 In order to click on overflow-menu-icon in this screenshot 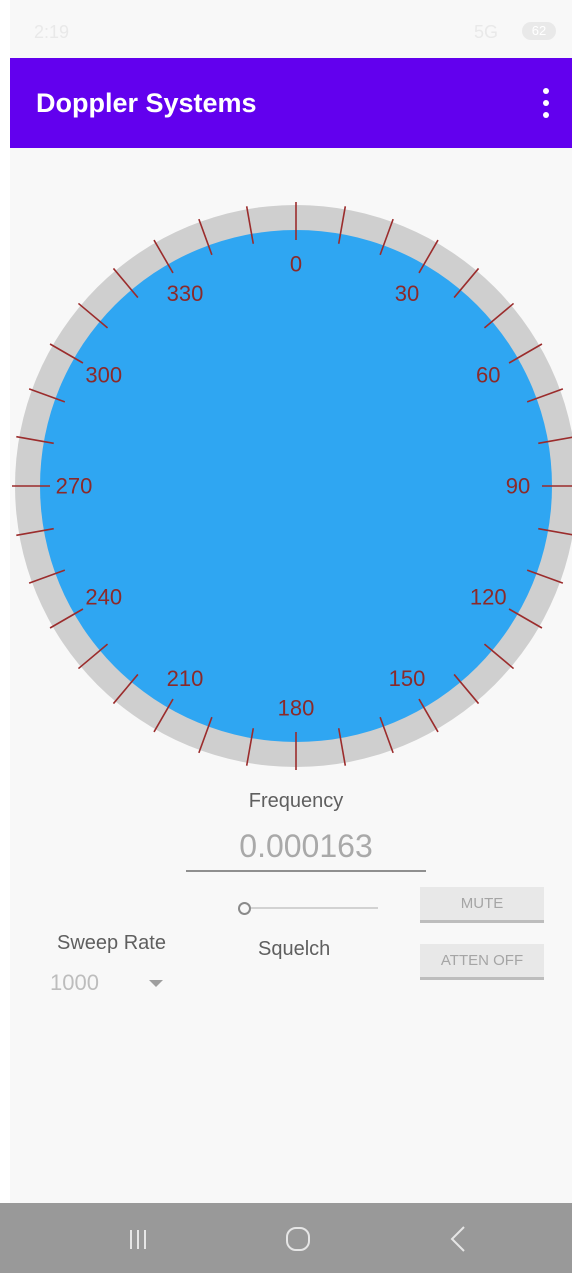, I will do `click(546, 103)`.